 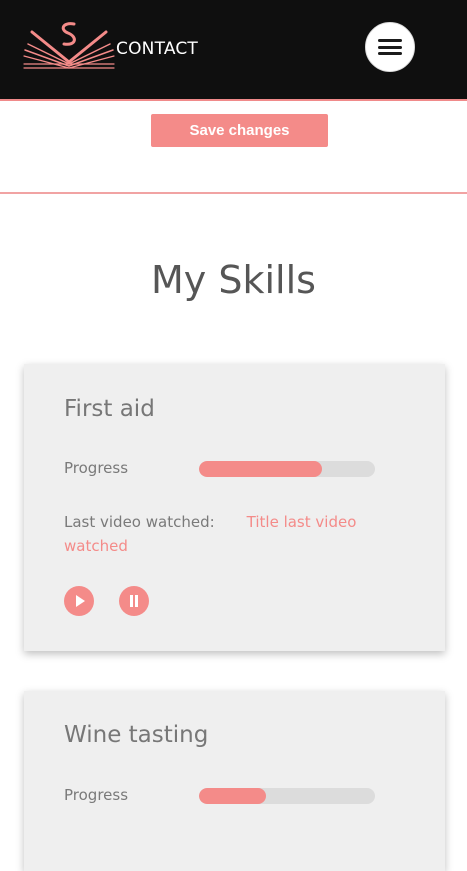 I want to click on menu-button, so click(x=390, y=47).